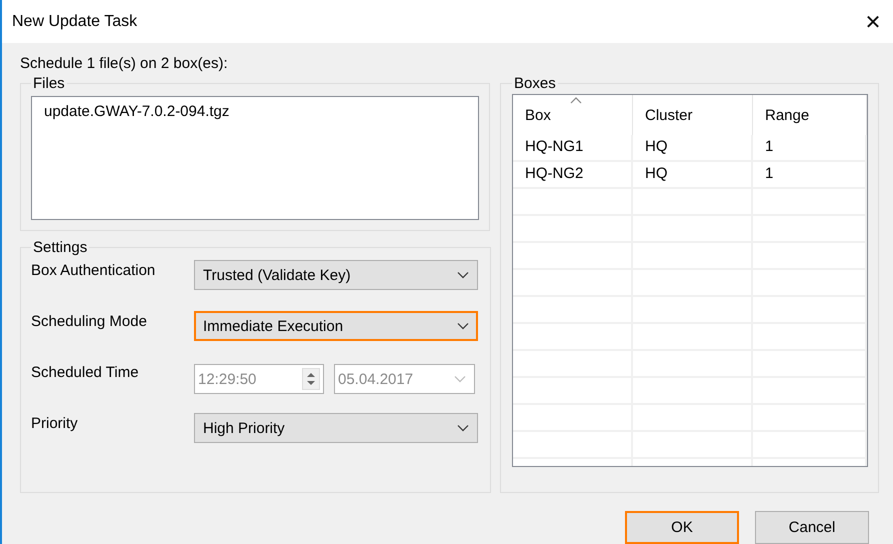  I want to click on summary-text: Schedule 1 file(s) on 2 box(es):, so click(124, 64).